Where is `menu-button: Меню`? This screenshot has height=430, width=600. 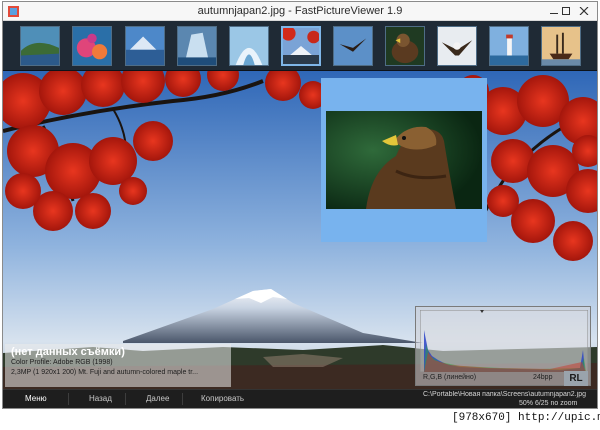
menu-button: Меню is located at coordinates (36, 398).